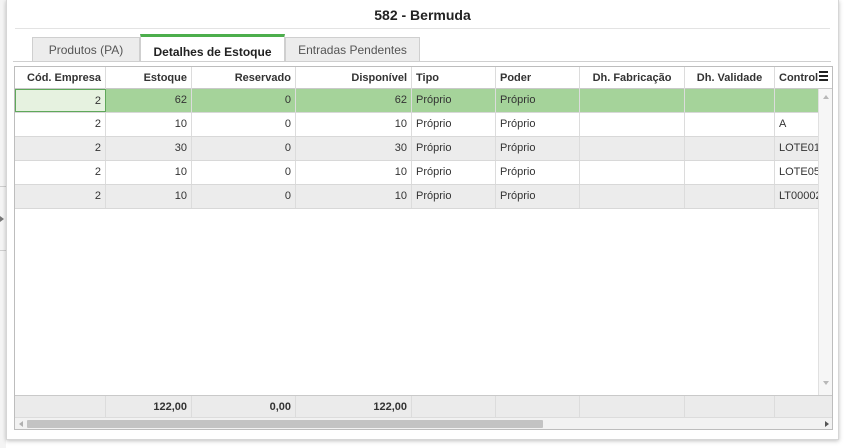 This screenshot has height=448, width=846. Describe the element at coordinates (422, 28) in the screenshot. I see `title-divider` at that location.